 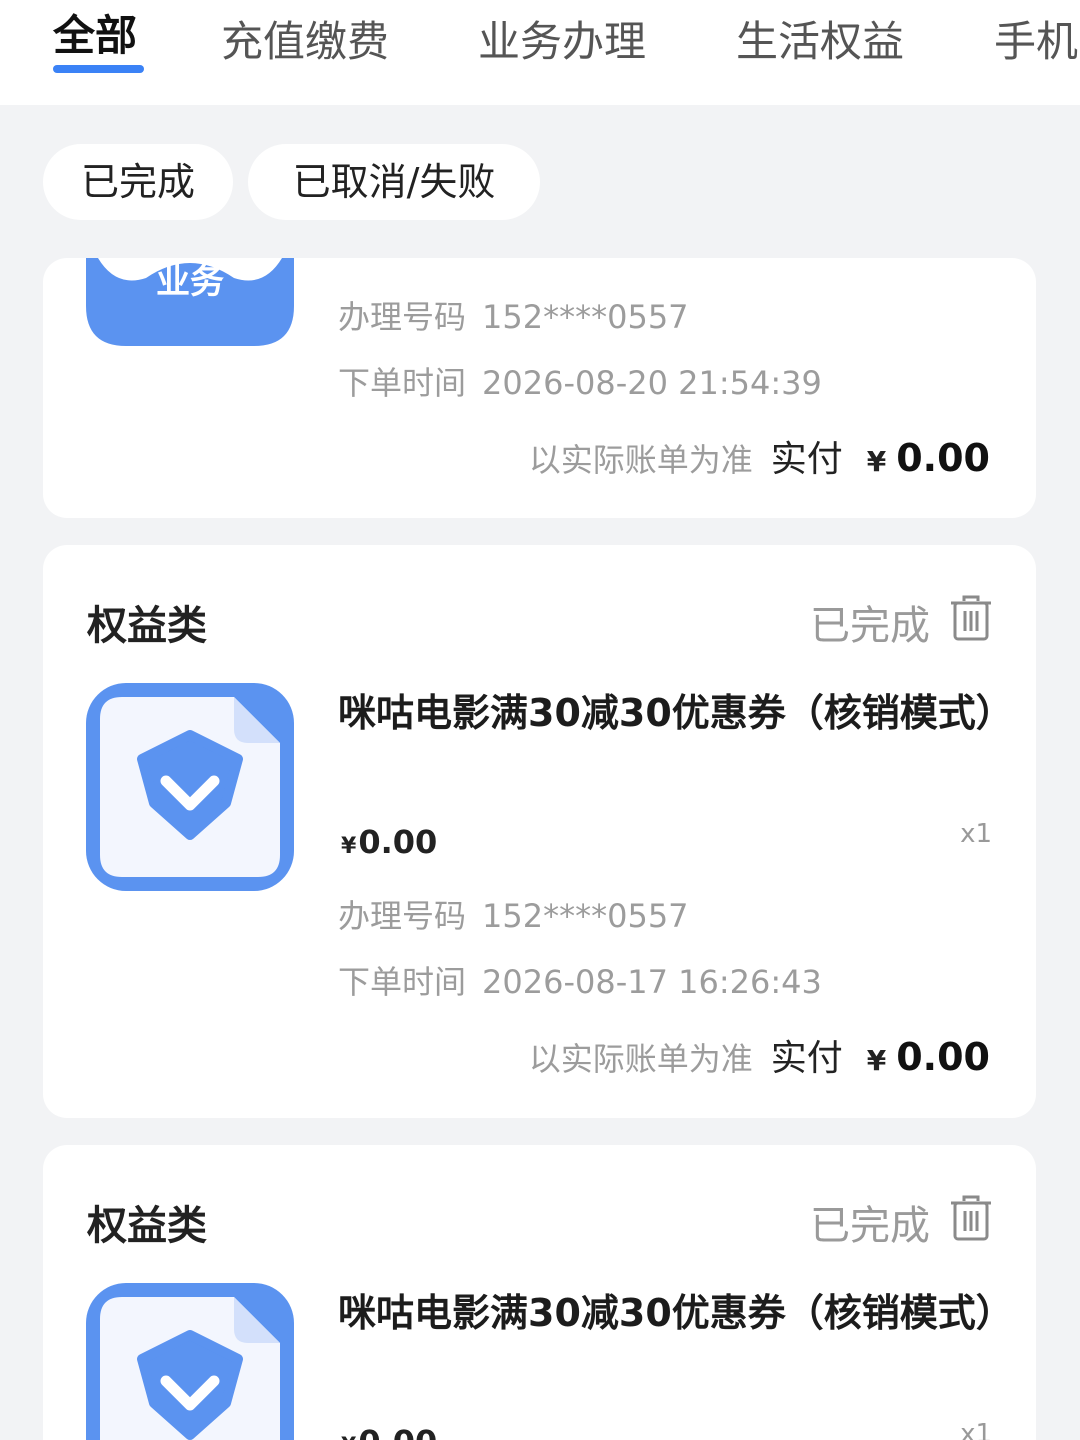 What do you see at coordinates (394, 182) in the screenshot?
I see `filter-cancelled-failed: 已取消/失败` at bounding box center [394, 182].